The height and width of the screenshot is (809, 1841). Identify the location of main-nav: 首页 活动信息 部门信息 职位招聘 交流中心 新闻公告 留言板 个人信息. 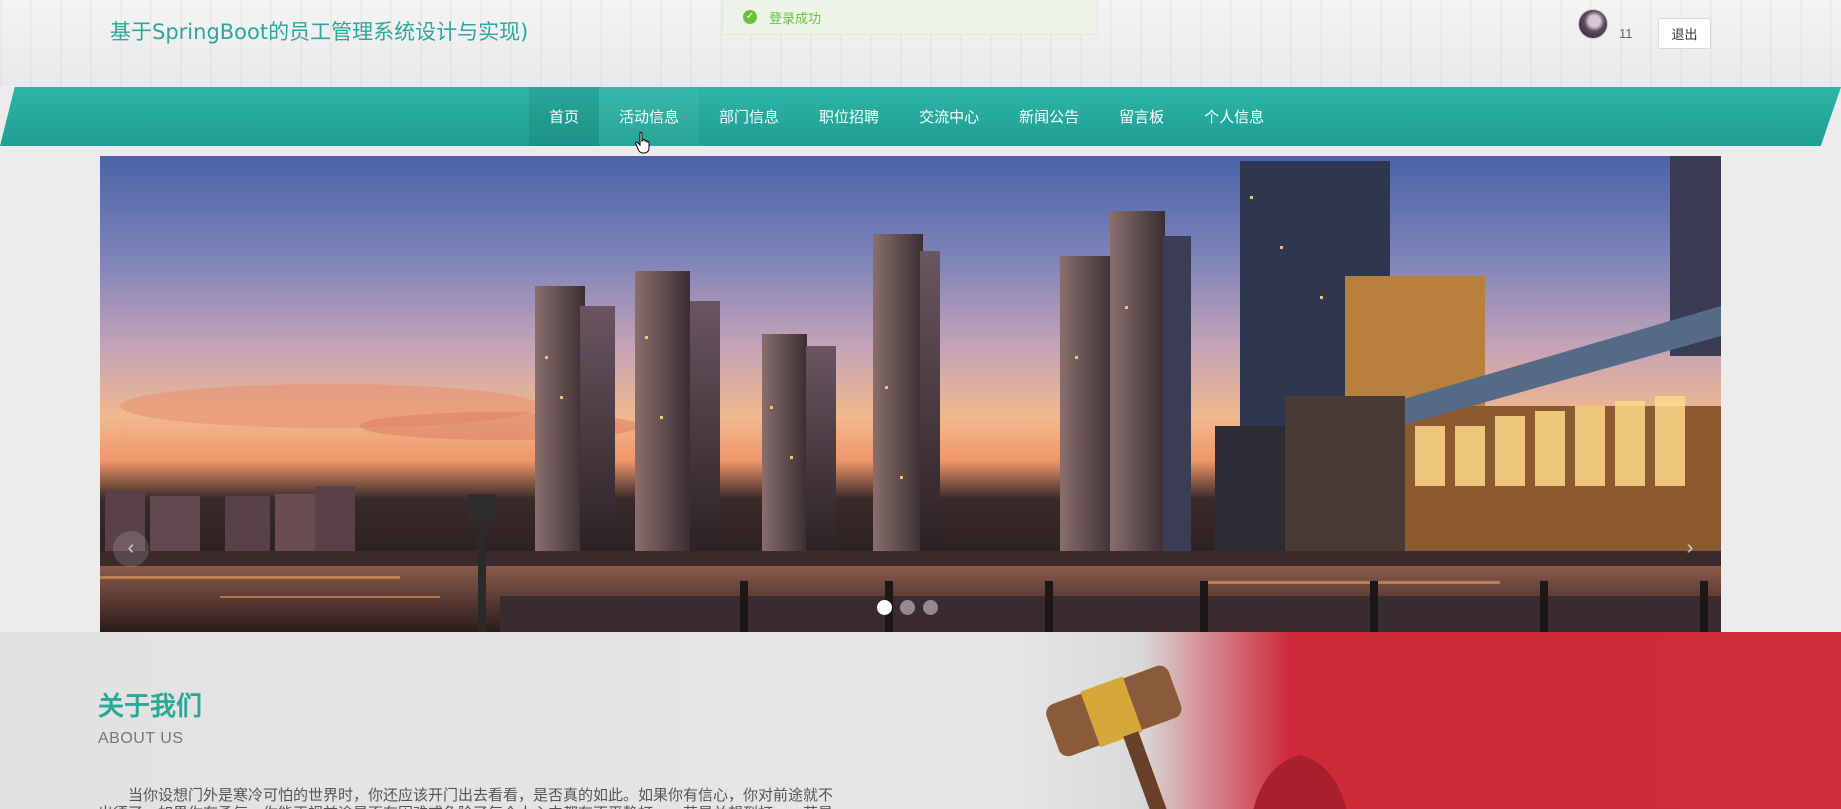
(920, 116).